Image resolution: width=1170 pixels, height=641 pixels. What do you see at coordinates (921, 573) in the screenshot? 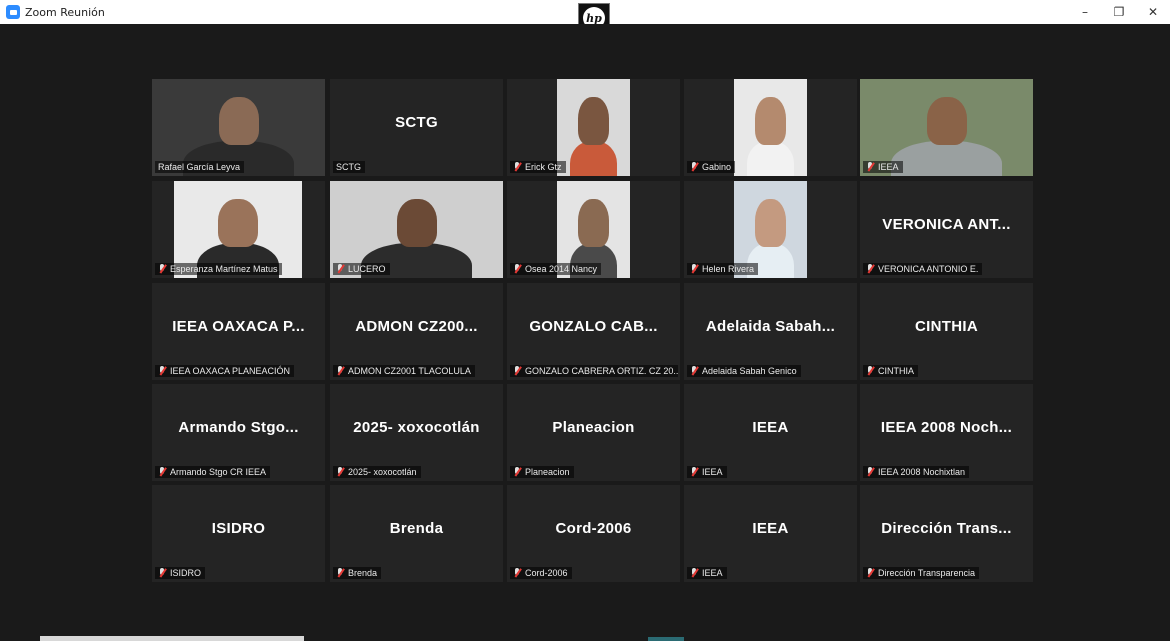
I see `participant-name-tag: Dirección Transparencia` at bounding box center [921, 573].